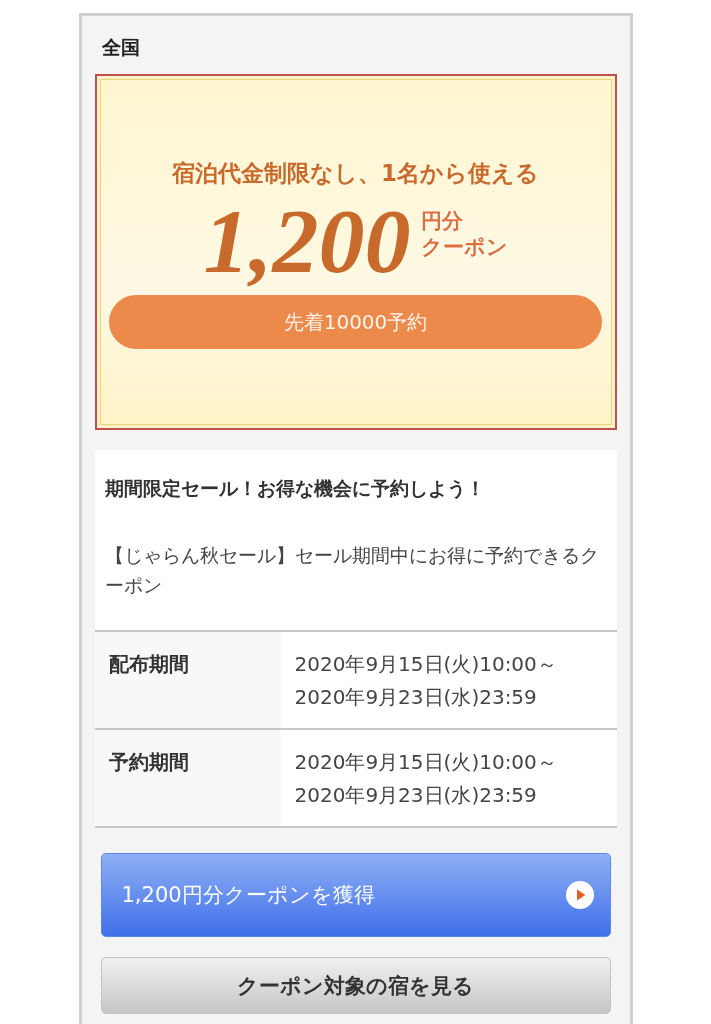 This screenshot has width=711, height=1024. What do you see at coordinates (355, 322) in the screenshot?
I see `limit-badge: 先着10000予約` at bounding box center [355, 322].